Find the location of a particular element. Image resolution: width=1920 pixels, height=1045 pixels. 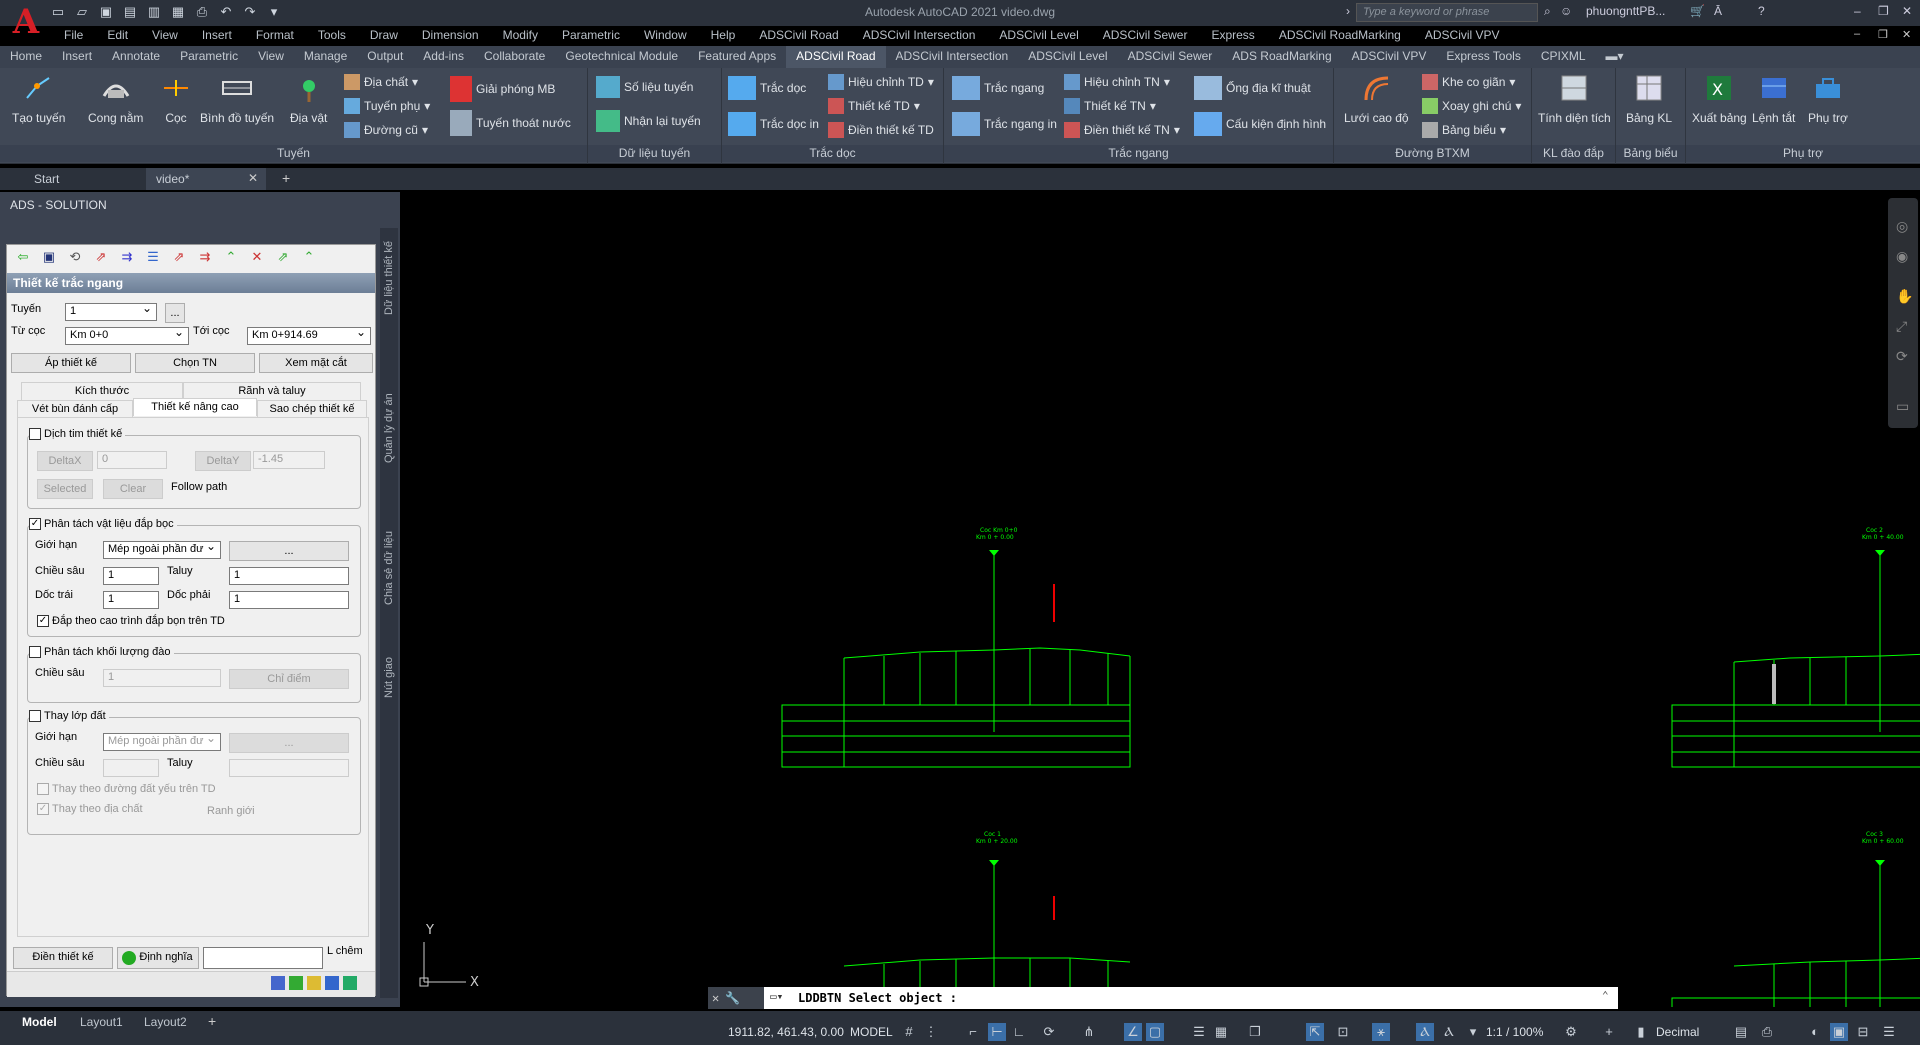

annotation-scale: 1:1 / 100% is located at coordinates (1514, 1032).